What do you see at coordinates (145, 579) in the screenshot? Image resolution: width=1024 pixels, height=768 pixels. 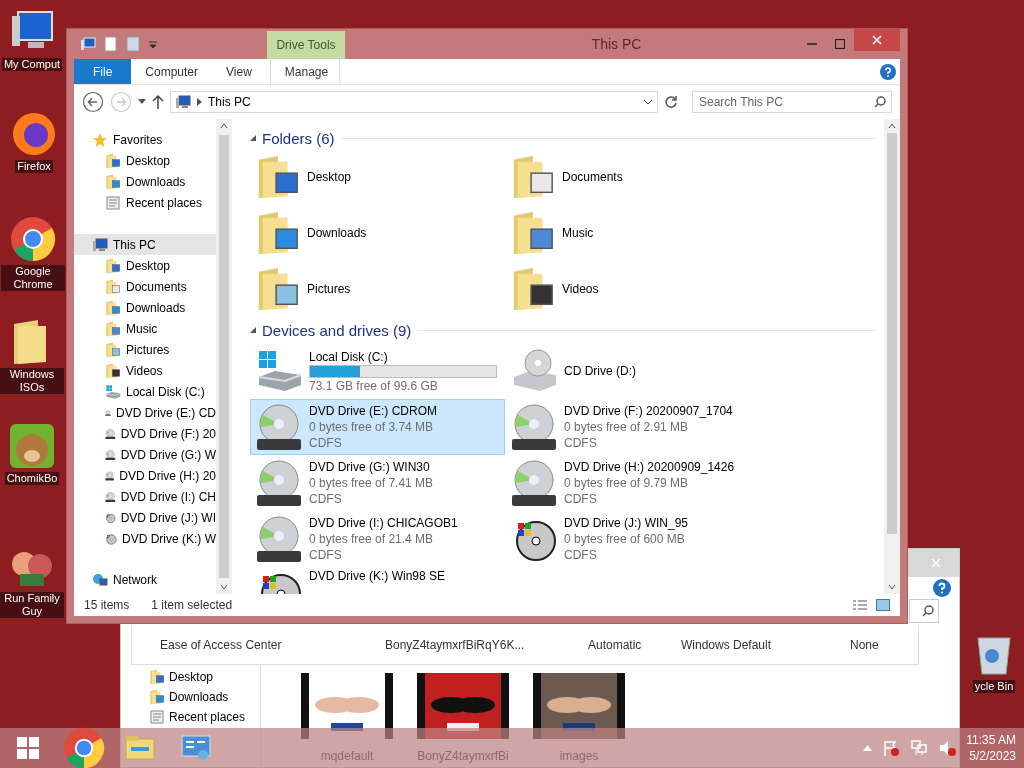 I see `nav-item: Network` at bounding box center [145, 579].